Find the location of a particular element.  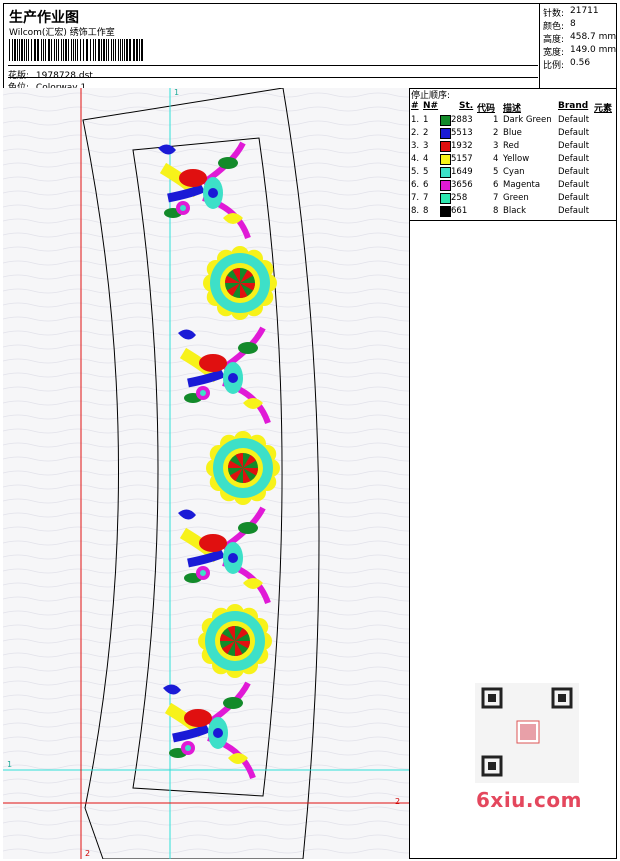

stop-sequence-title: 停止顺序: is located at coordinates (431, 96).